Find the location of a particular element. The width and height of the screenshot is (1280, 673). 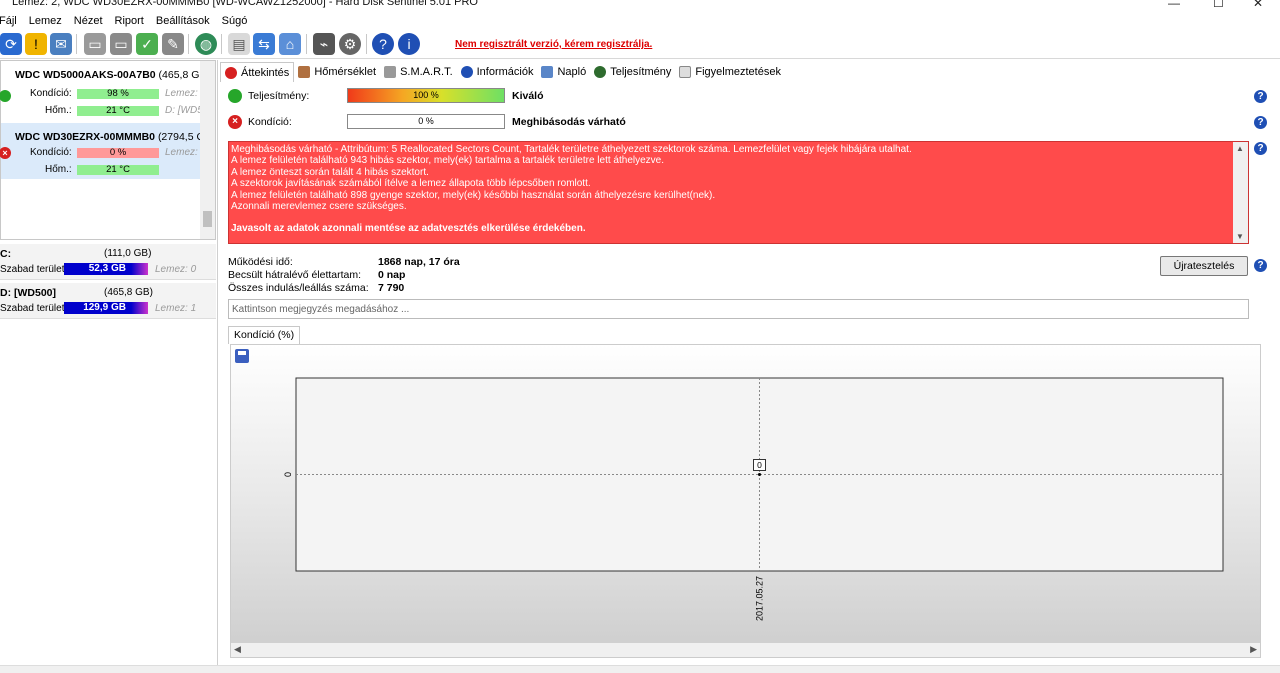

performance-bar: 100 % is located at coordinates (426, 95).